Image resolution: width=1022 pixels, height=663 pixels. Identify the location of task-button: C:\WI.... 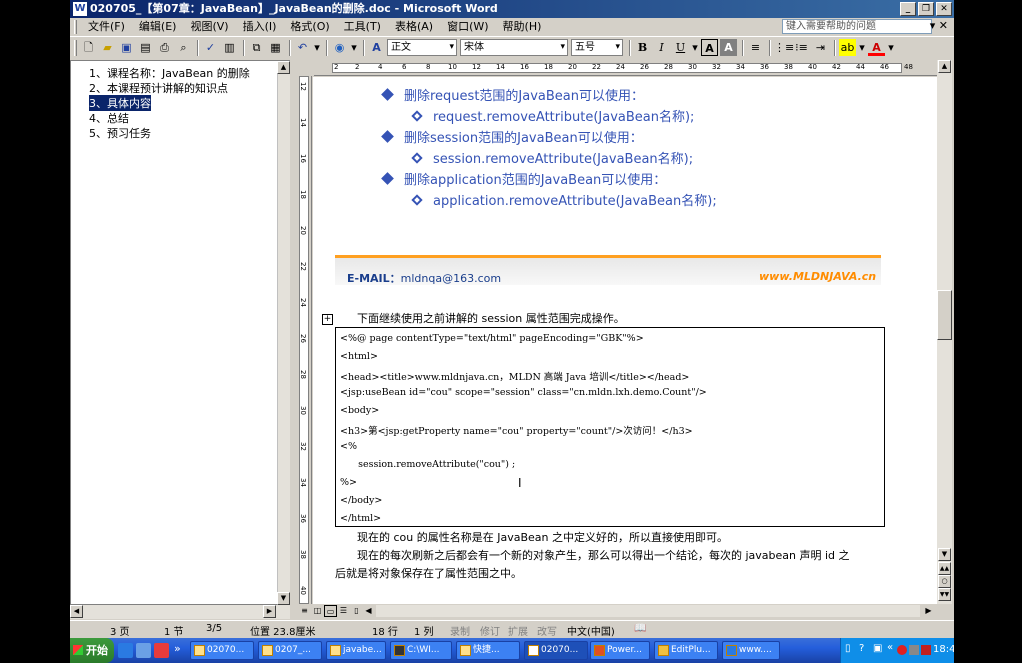
(421, 650).